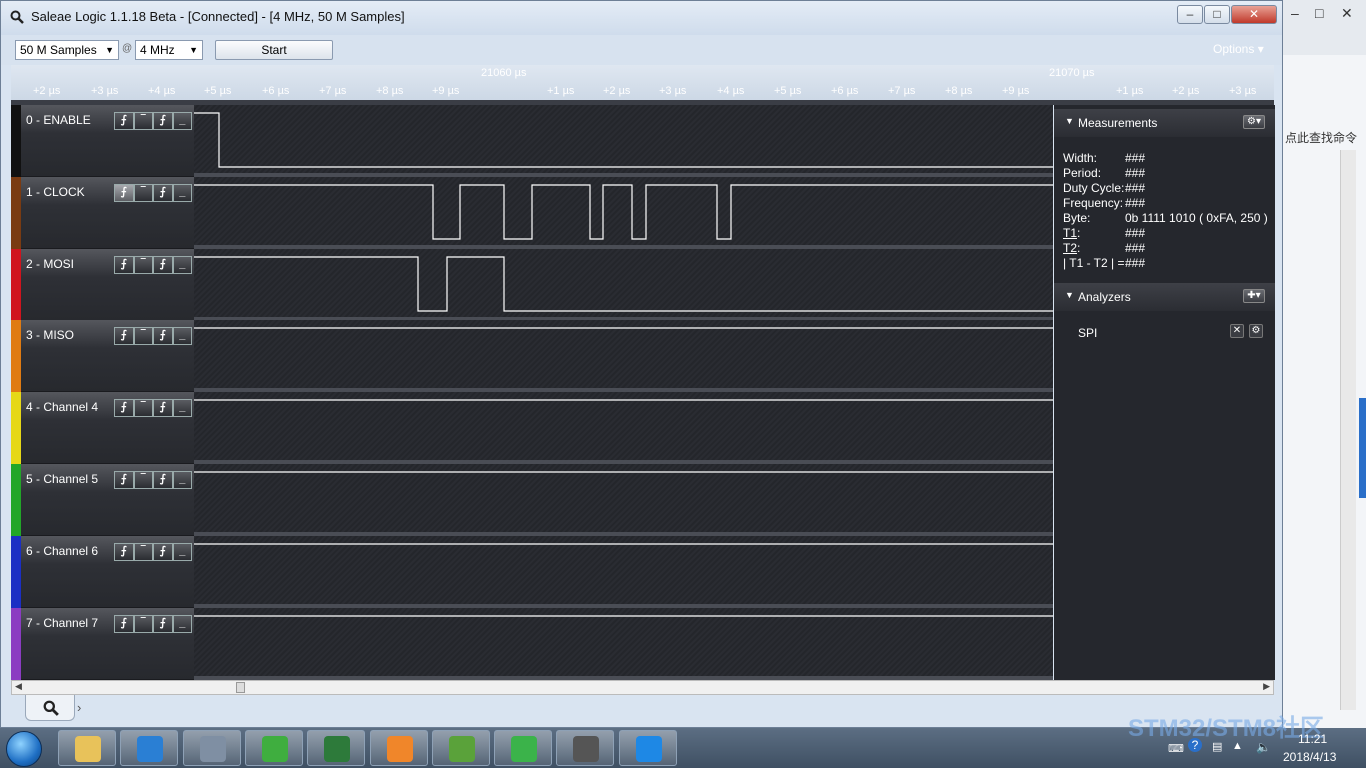 Image resolution: width=1366 pixels, height=768 pixels. I want to click on channel-label-area: 1 - CLOCK ⨍ ‾ ⨍ _, so click(107, 212).